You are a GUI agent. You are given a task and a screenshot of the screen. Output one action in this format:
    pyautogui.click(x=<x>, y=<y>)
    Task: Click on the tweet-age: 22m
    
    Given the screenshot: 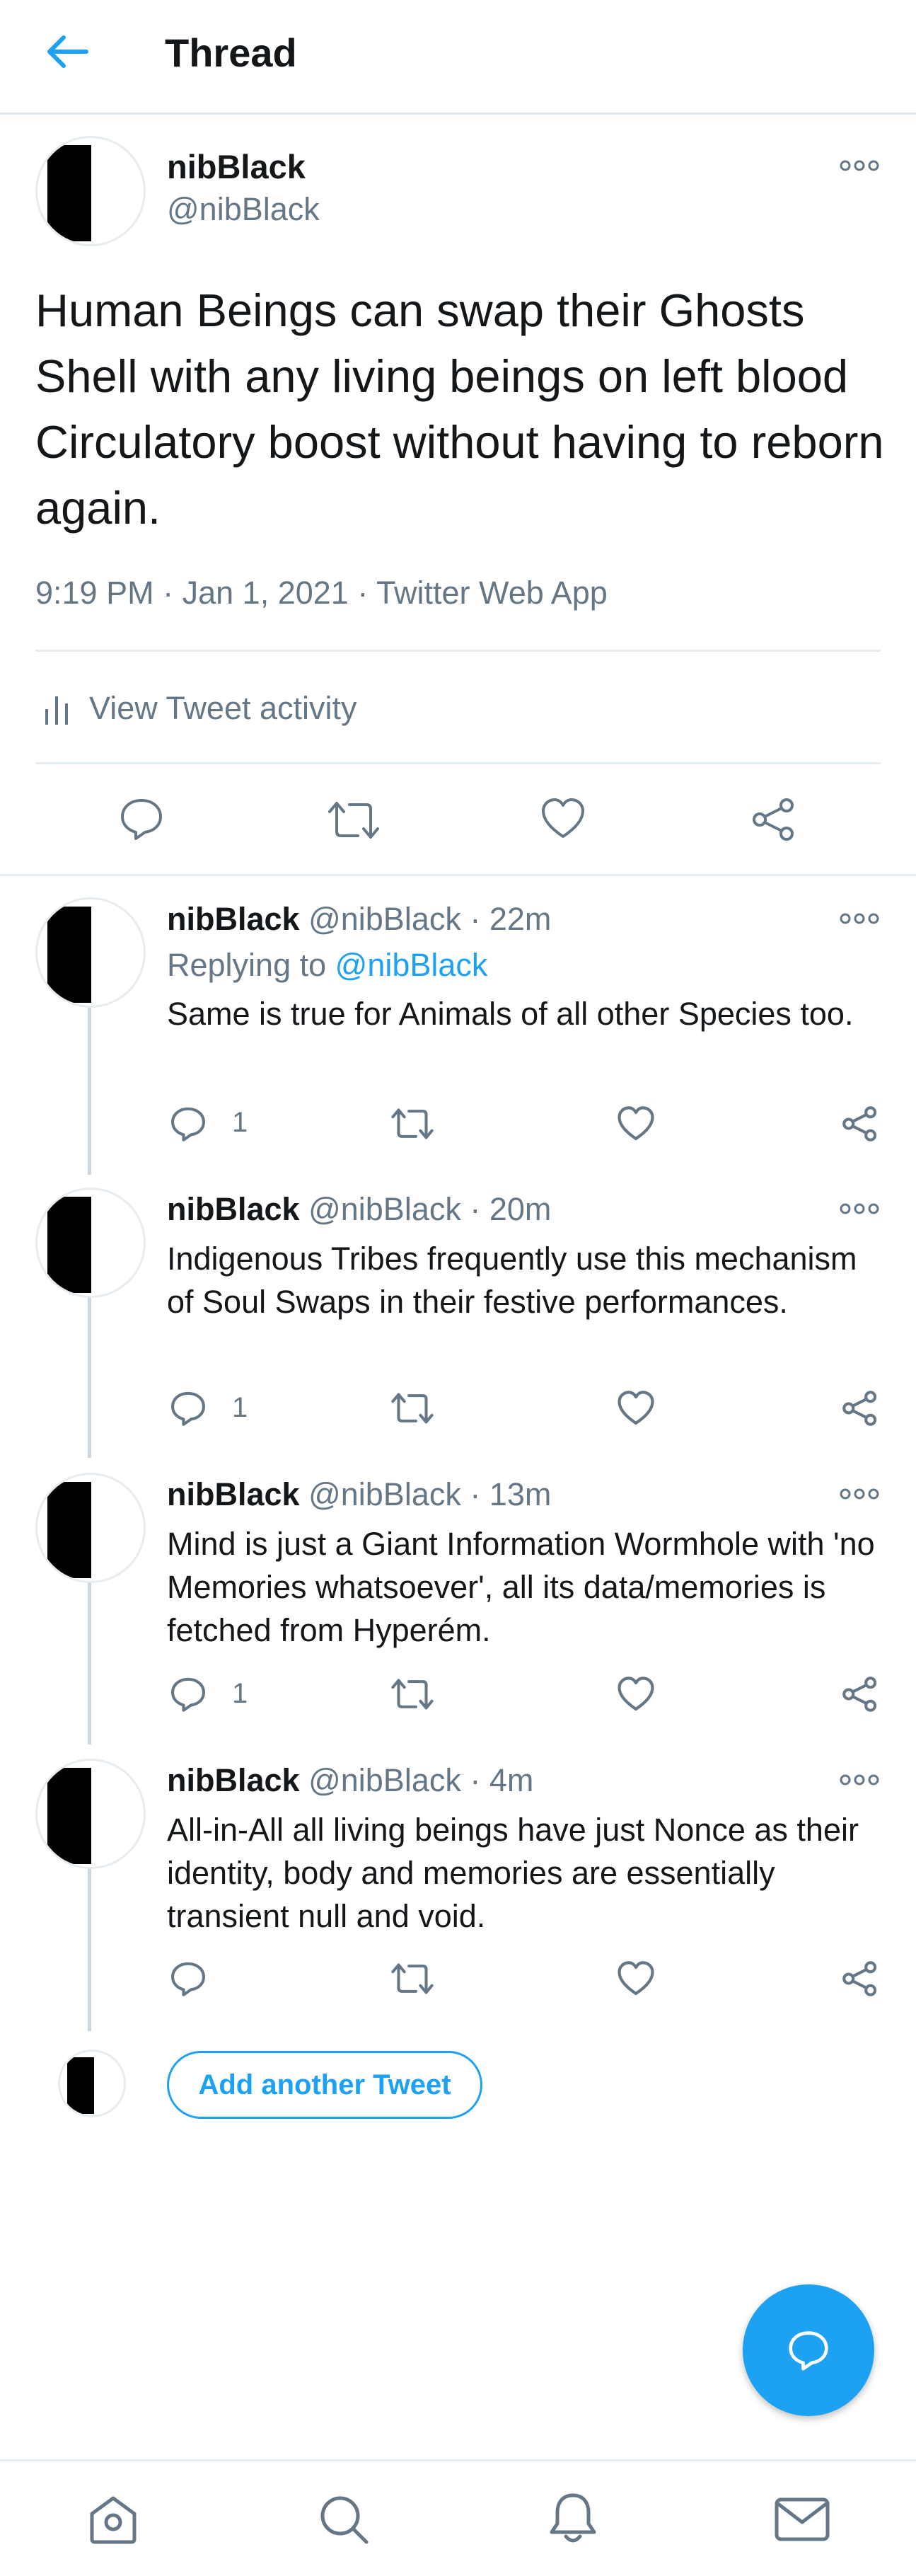 What is the action you would take?
    pyautogui.click(x=520, y=919)
    